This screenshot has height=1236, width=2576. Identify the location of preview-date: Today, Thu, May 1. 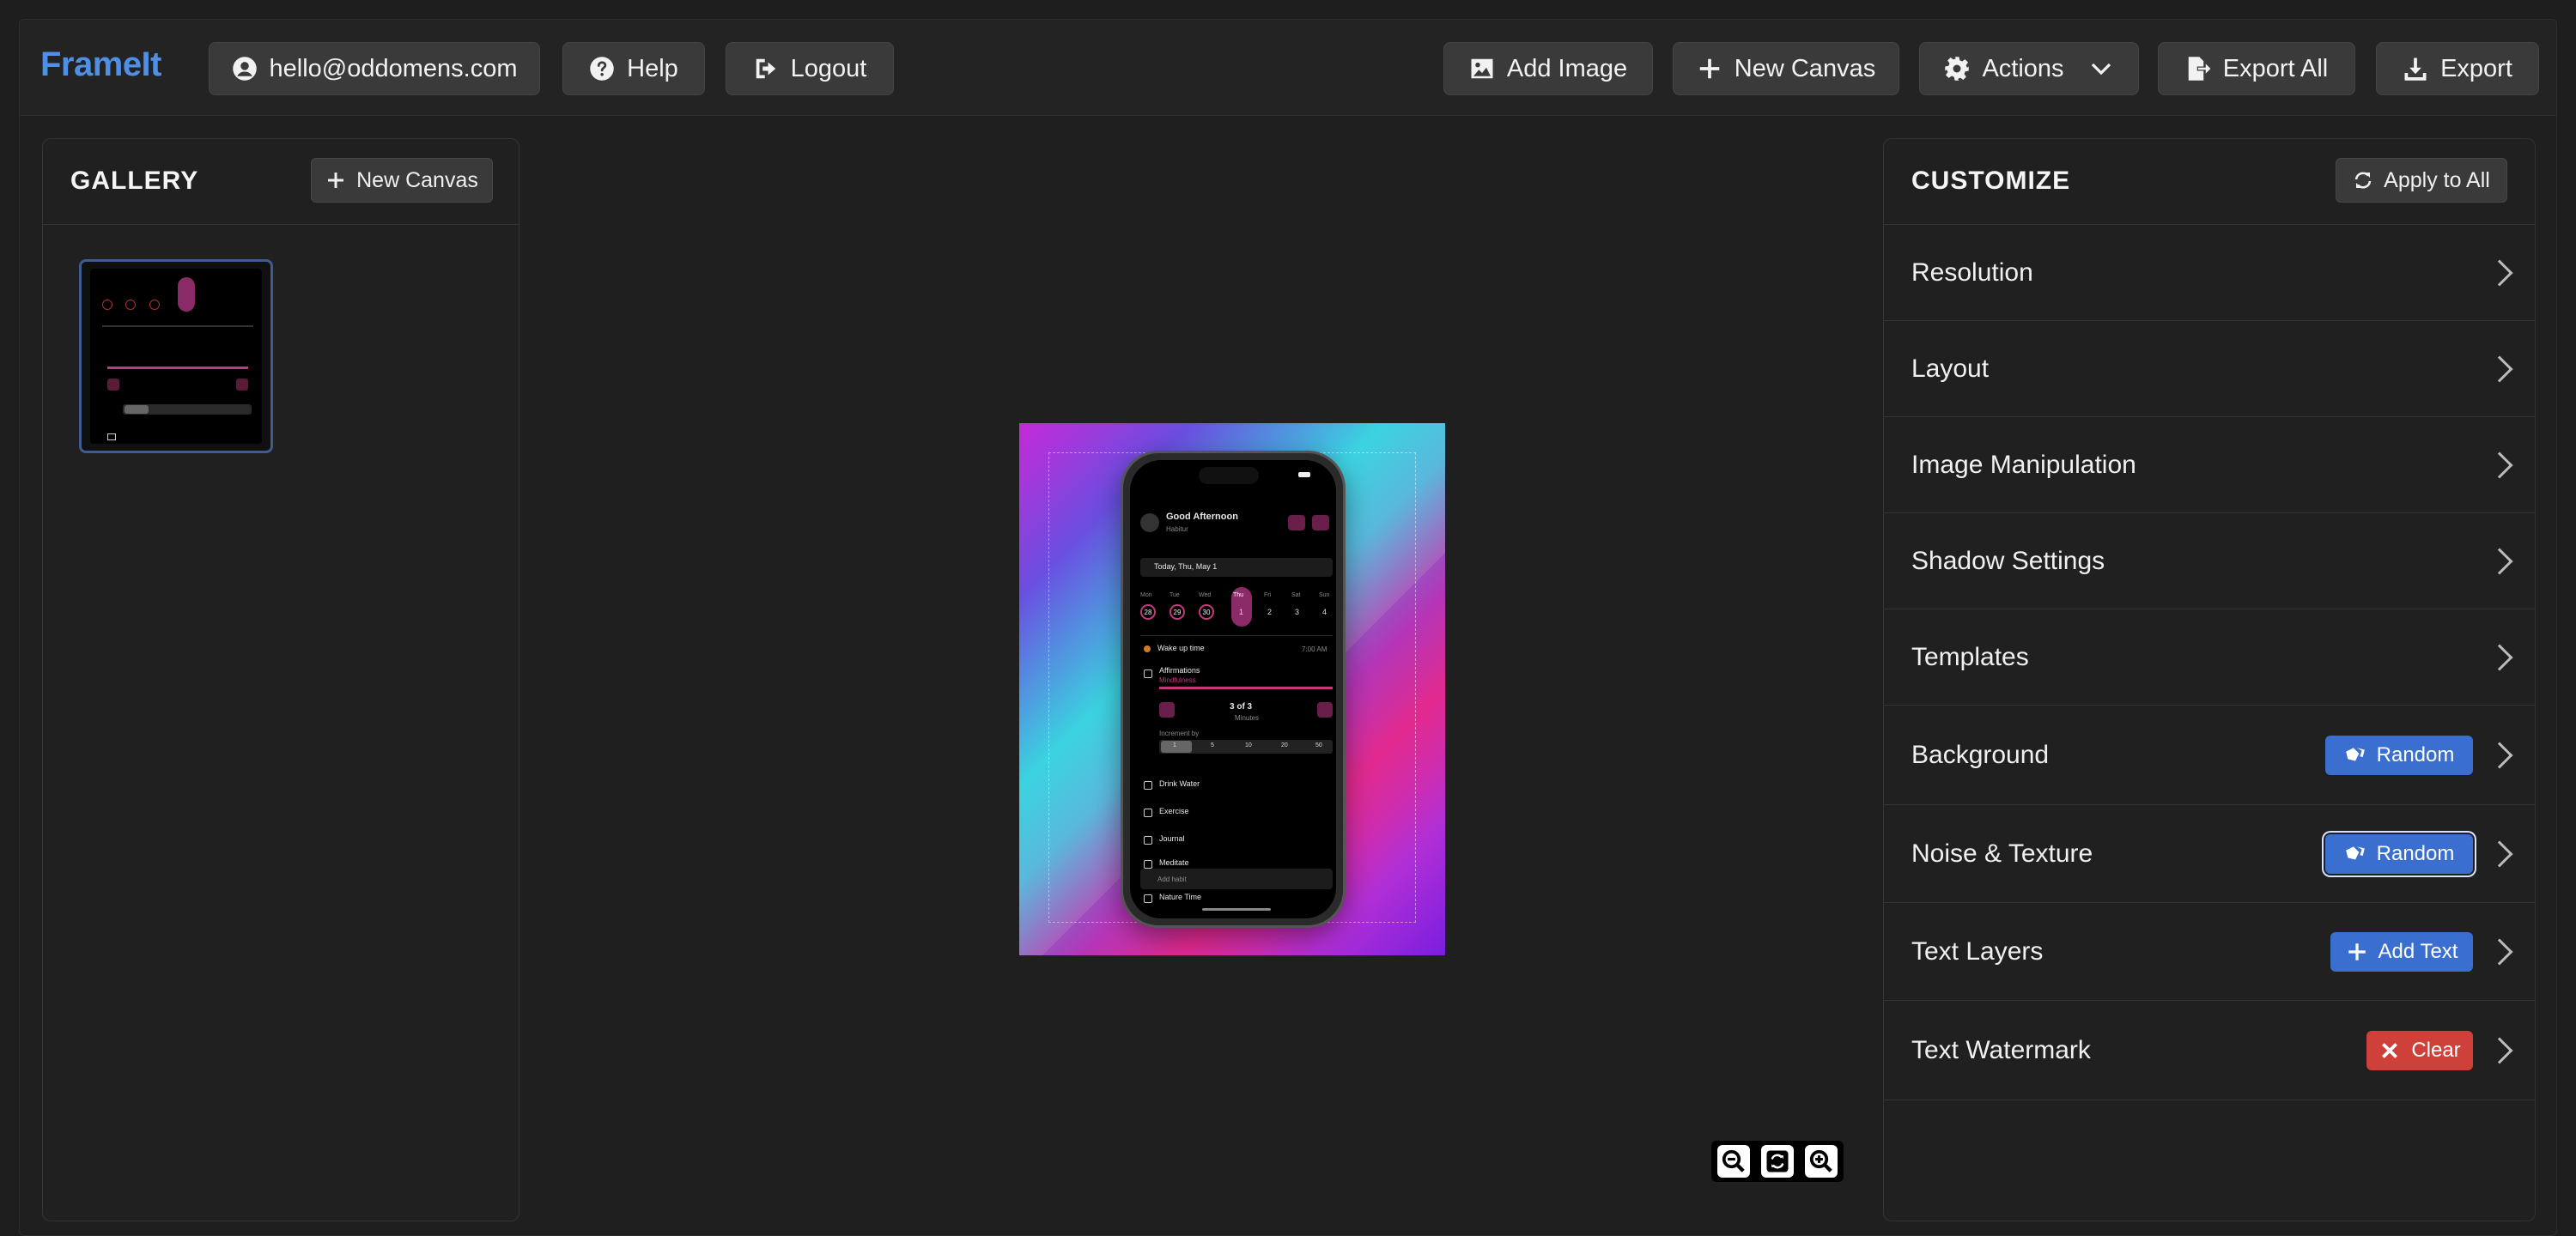
(1186, 566).